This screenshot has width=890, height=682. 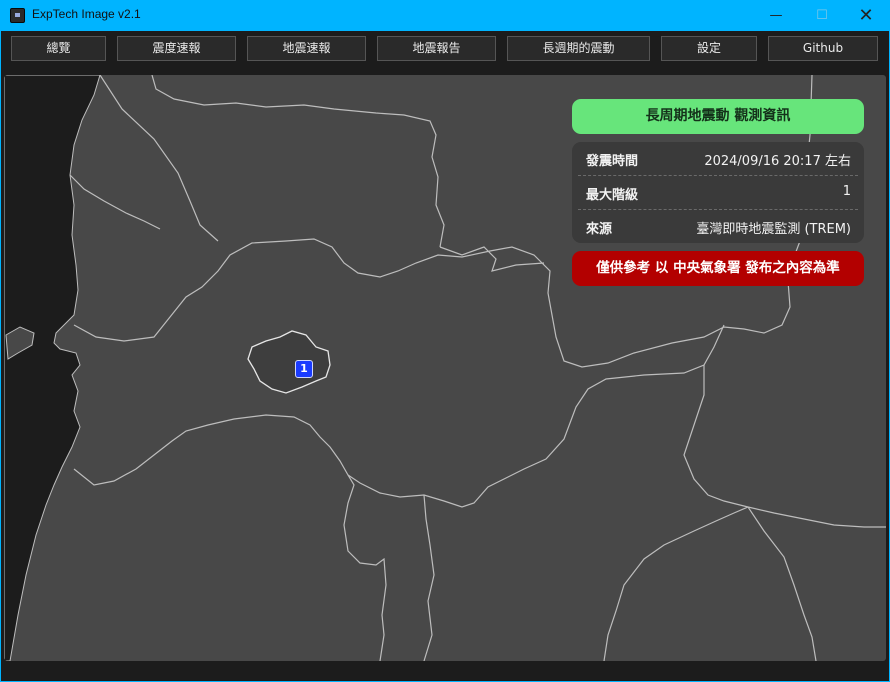 I want to click on info-row-time: 發震時間 2024/09/16 20:17 左右, so click(x=718, y=159).